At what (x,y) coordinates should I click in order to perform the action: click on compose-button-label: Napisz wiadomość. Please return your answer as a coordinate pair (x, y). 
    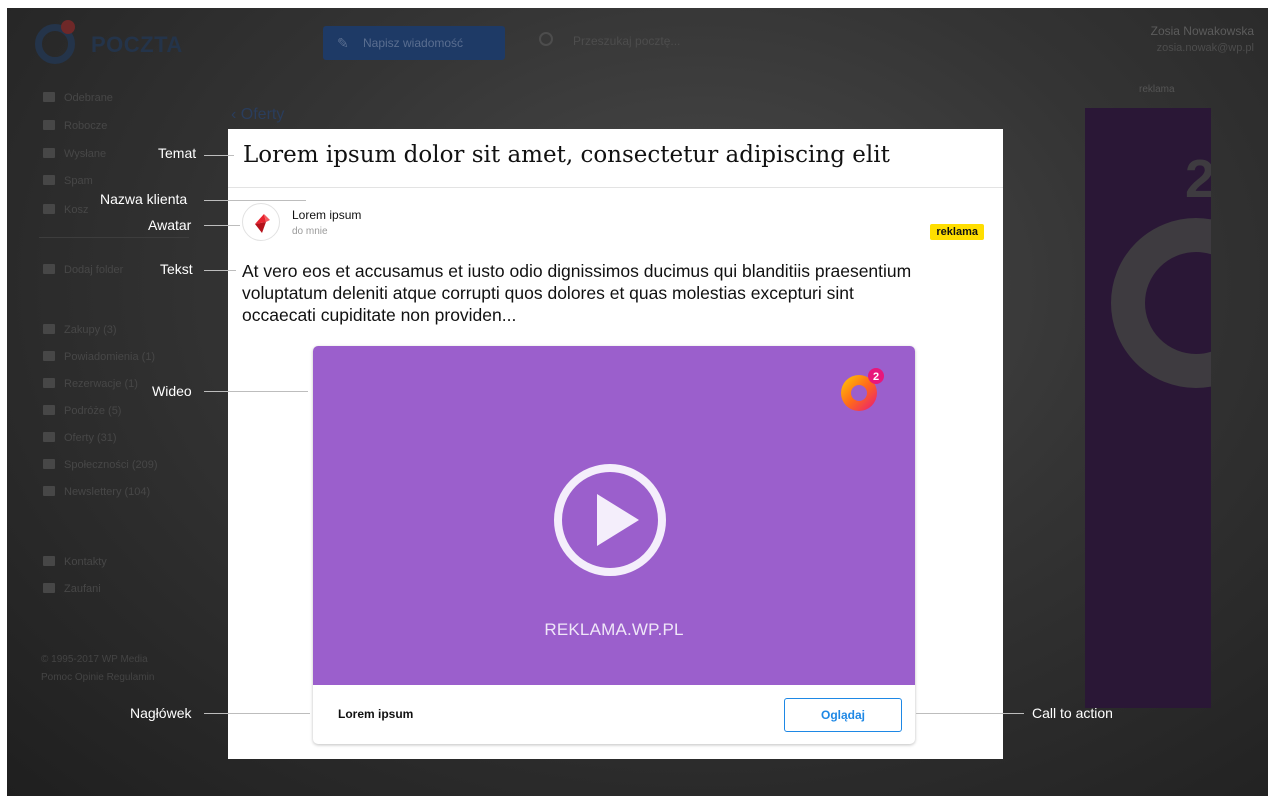
    Looking at the image, I should click on (413, 43).